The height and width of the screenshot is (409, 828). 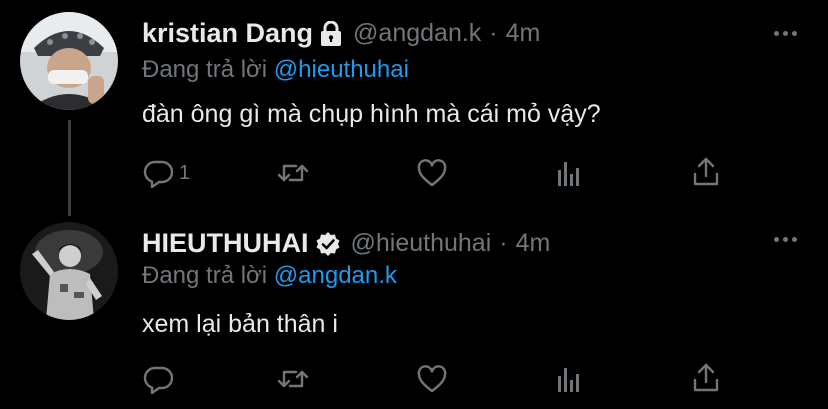 I want to click on replying-to: Đang trả lời @angdan.k, so click(x=269, y=276).